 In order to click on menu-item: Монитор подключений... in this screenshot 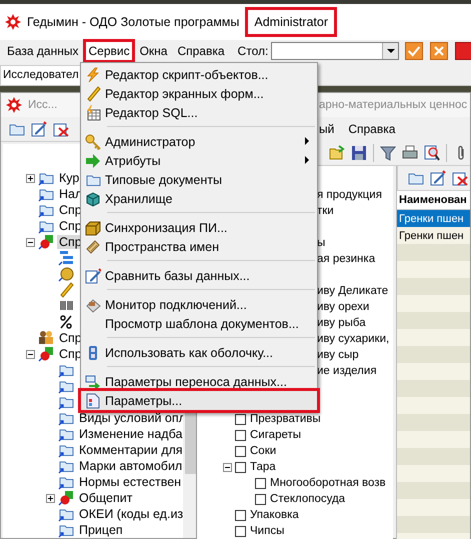, I will do `click(199, 304)`.